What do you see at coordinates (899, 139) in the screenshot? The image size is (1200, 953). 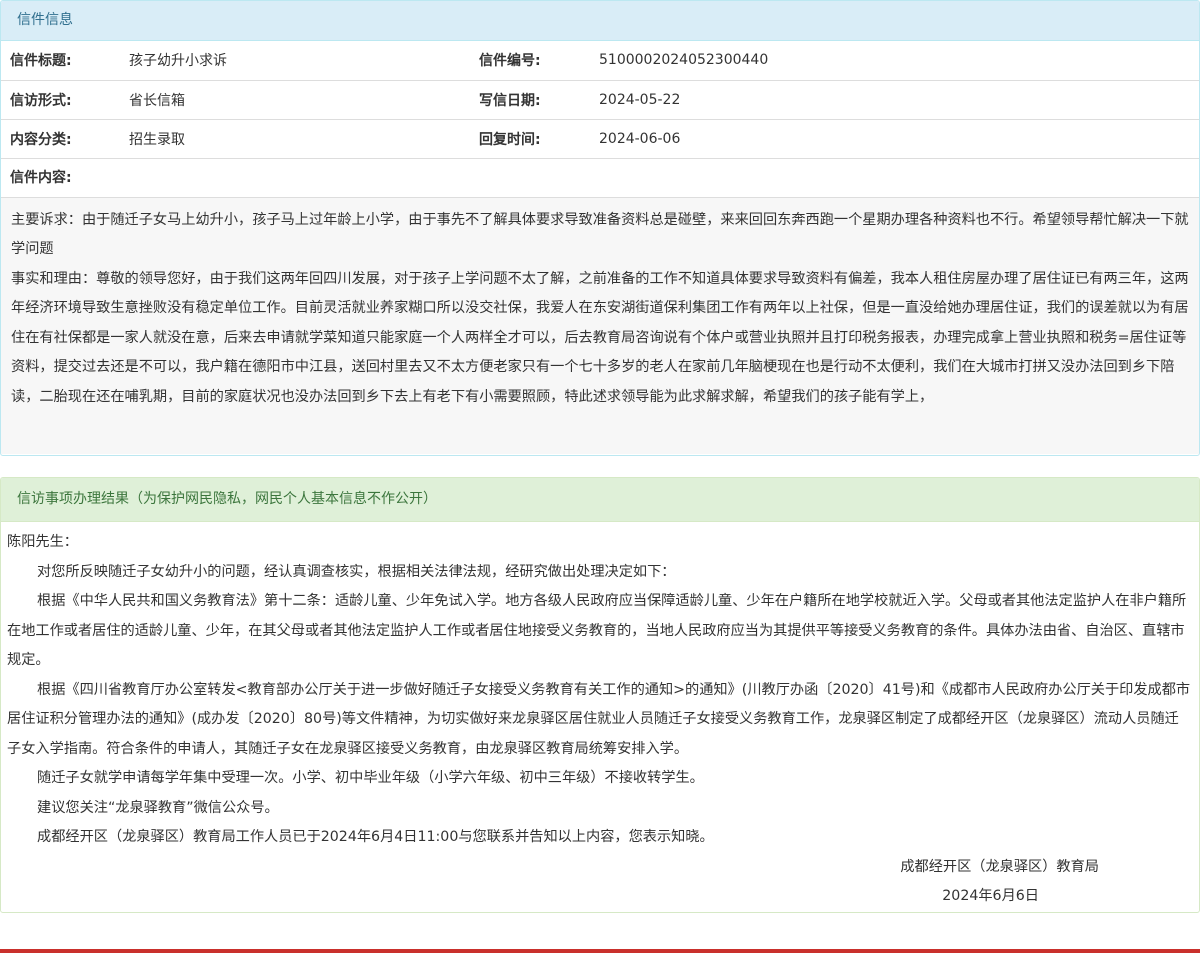 I see `reply-time-value: 2024-06-06` at bounding box center [899, 139].